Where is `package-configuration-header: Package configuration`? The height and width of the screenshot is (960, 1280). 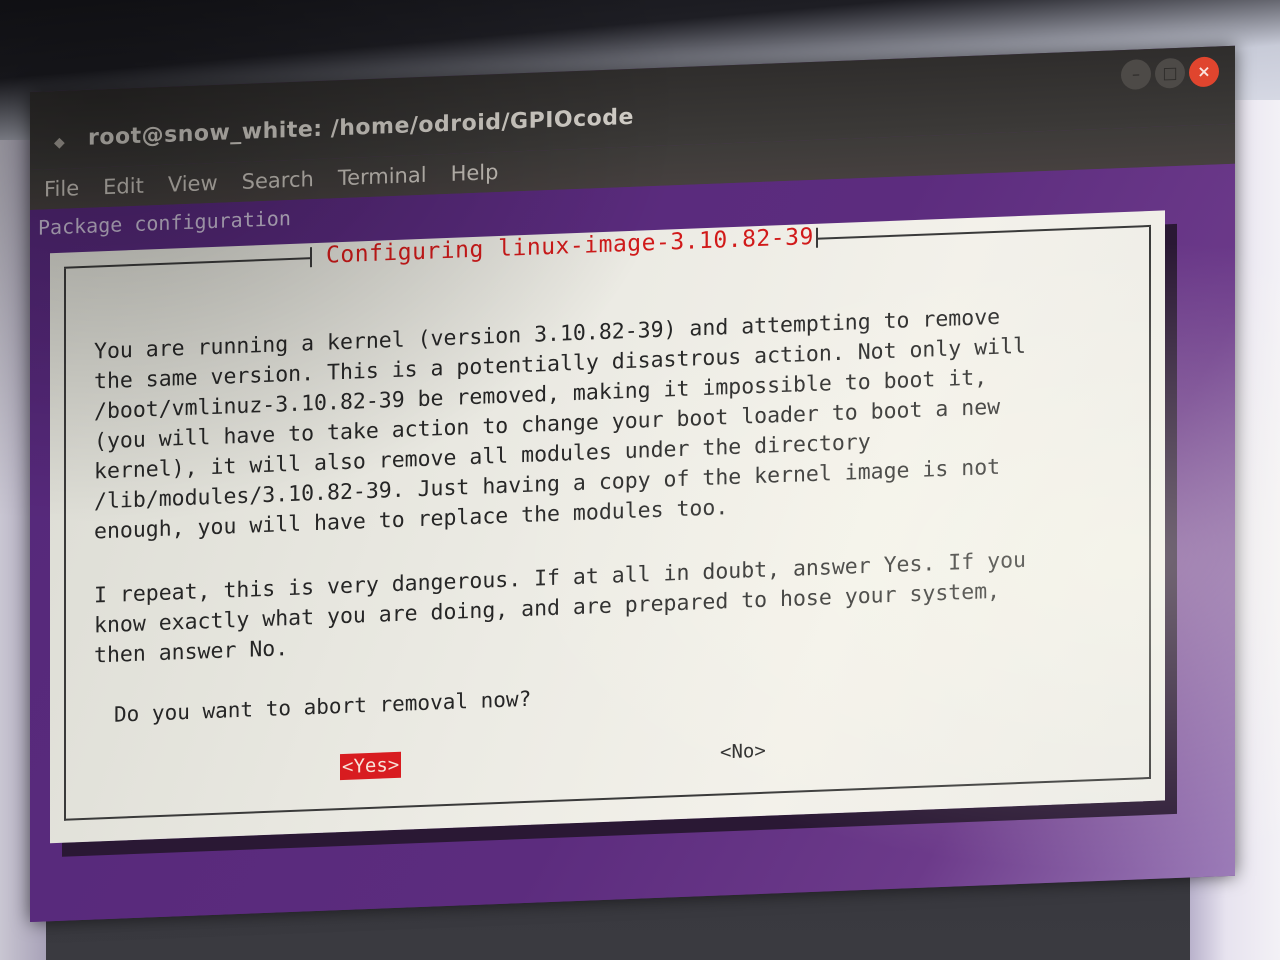
package-configuration-header: Package configuration is located at coordinates (164, 222).